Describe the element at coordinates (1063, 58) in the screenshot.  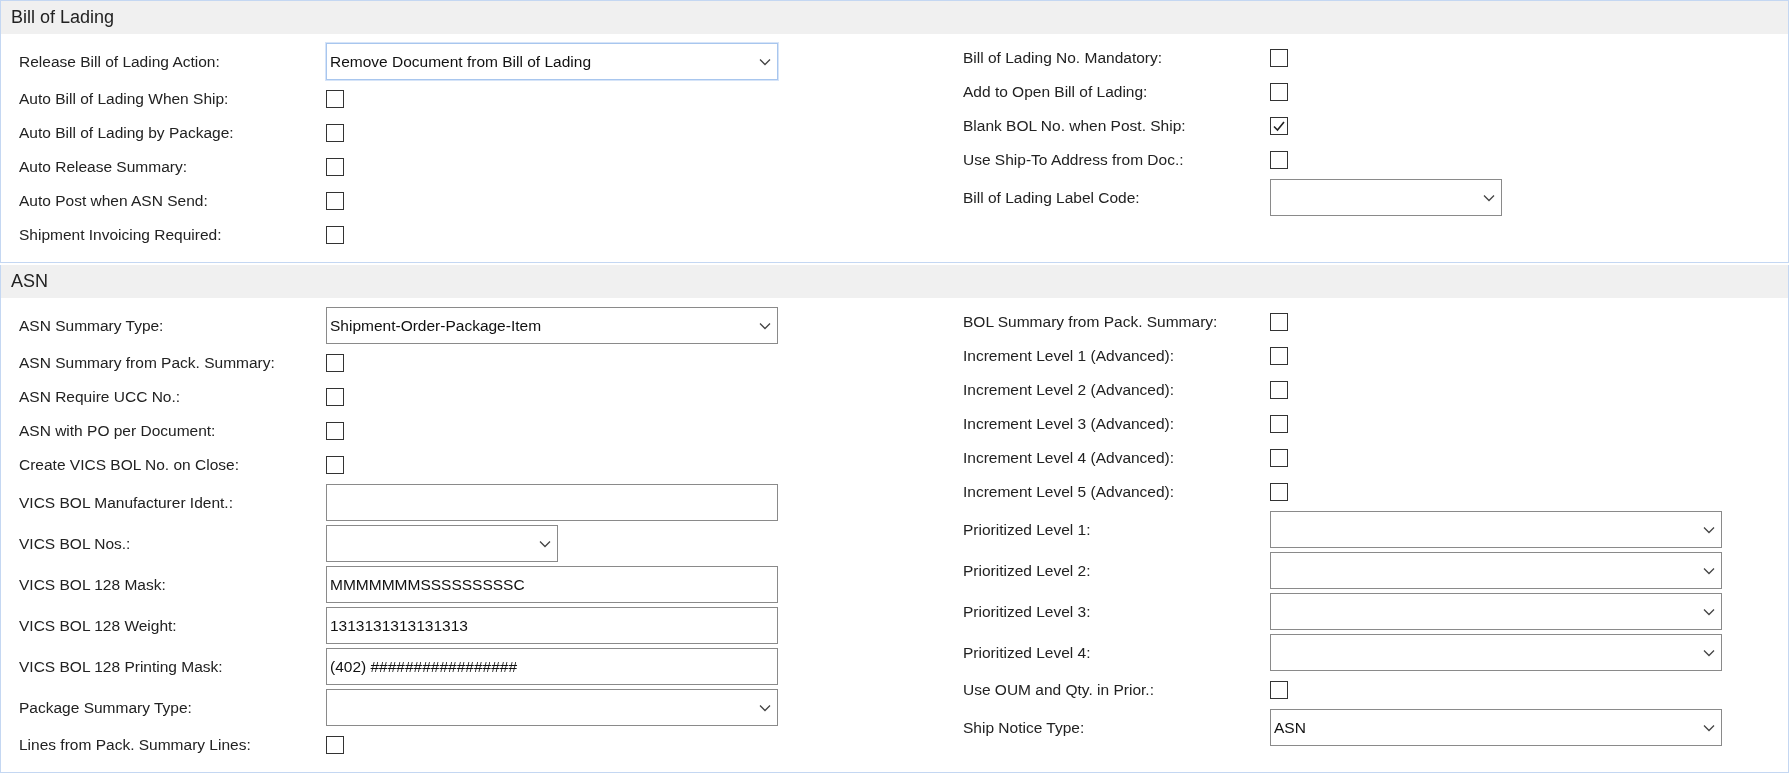
I see `field-label: Bill of Lading No. Mandatory:` at that location.